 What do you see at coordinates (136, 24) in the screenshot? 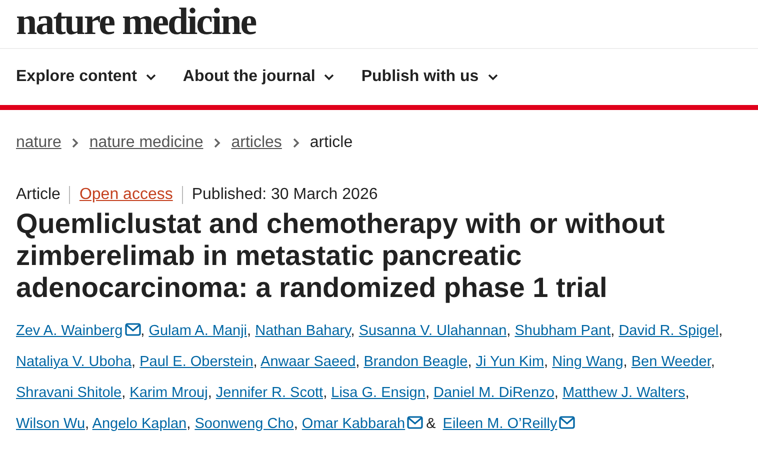
I see `journal-logo: nature medicine` at bounding box center [136, 24].